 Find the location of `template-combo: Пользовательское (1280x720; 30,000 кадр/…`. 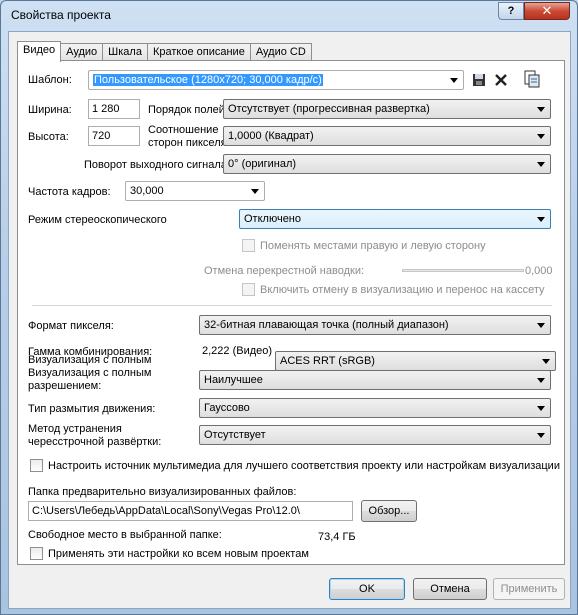

template-combo: Пользовательское (1280x720; 30,000 кадр/… is located at coordinates (276, 80).